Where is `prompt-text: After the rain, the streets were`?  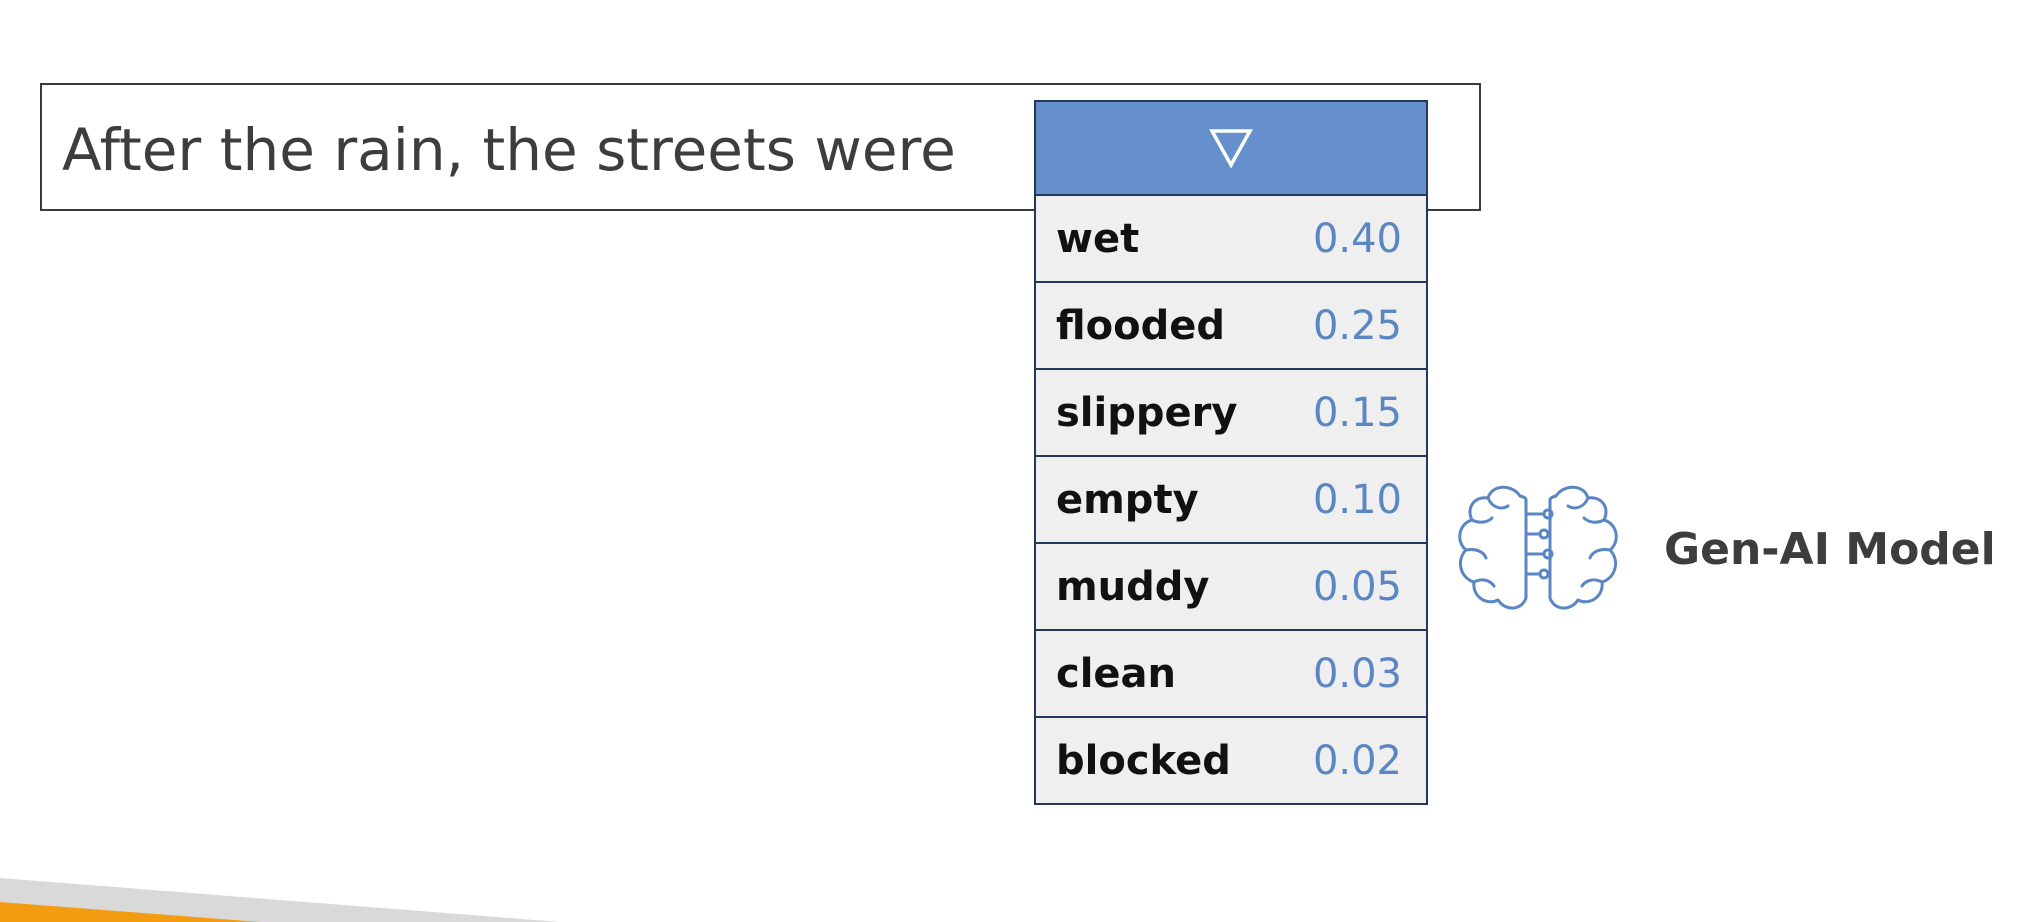
prompt-text: After the rain, the streets were is located at coordinates (509, 150).